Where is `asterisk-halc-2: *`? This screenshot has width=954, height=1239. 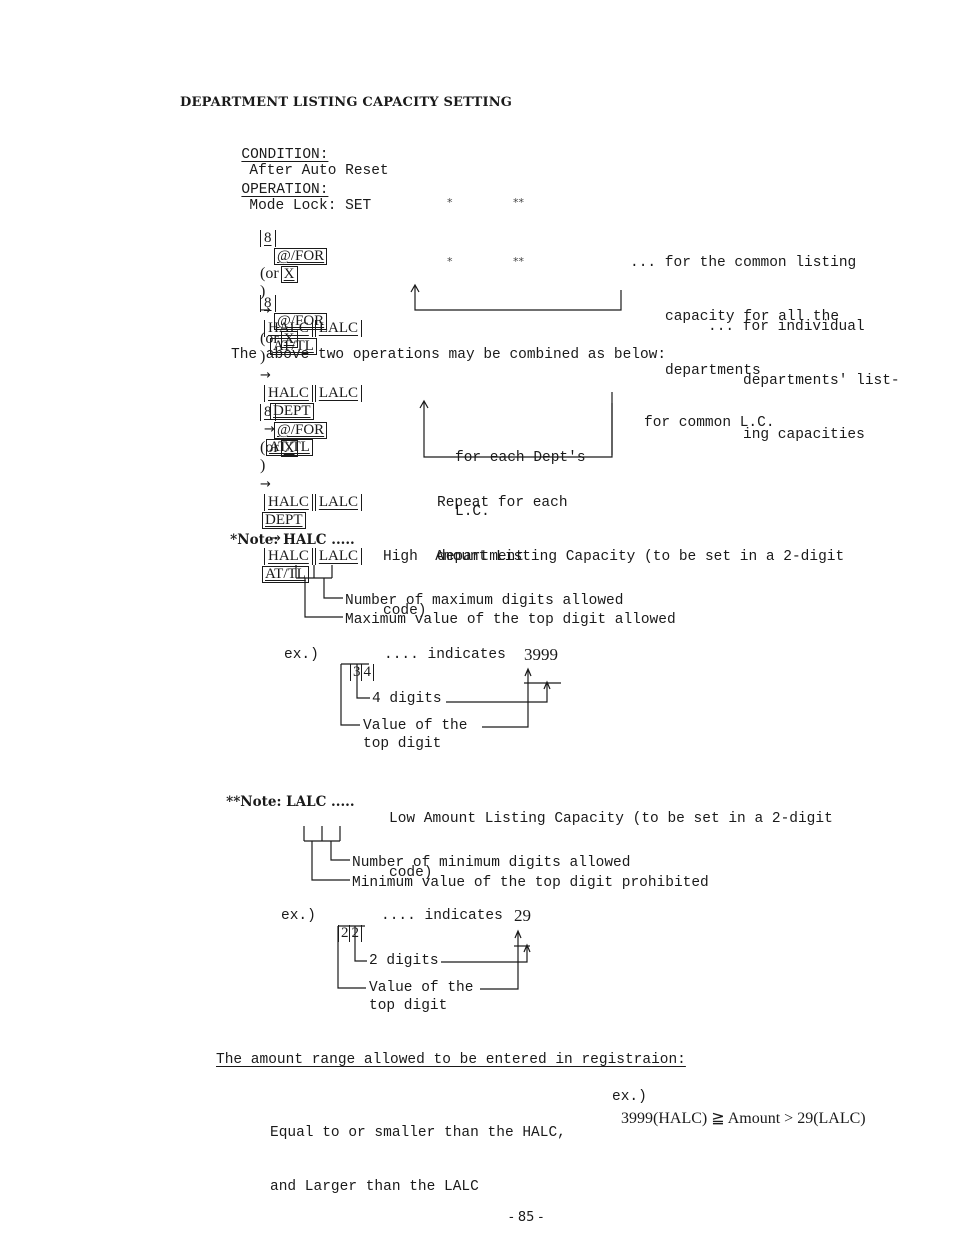 asterisk-halc-2: * is located at coordinates (450, 261).